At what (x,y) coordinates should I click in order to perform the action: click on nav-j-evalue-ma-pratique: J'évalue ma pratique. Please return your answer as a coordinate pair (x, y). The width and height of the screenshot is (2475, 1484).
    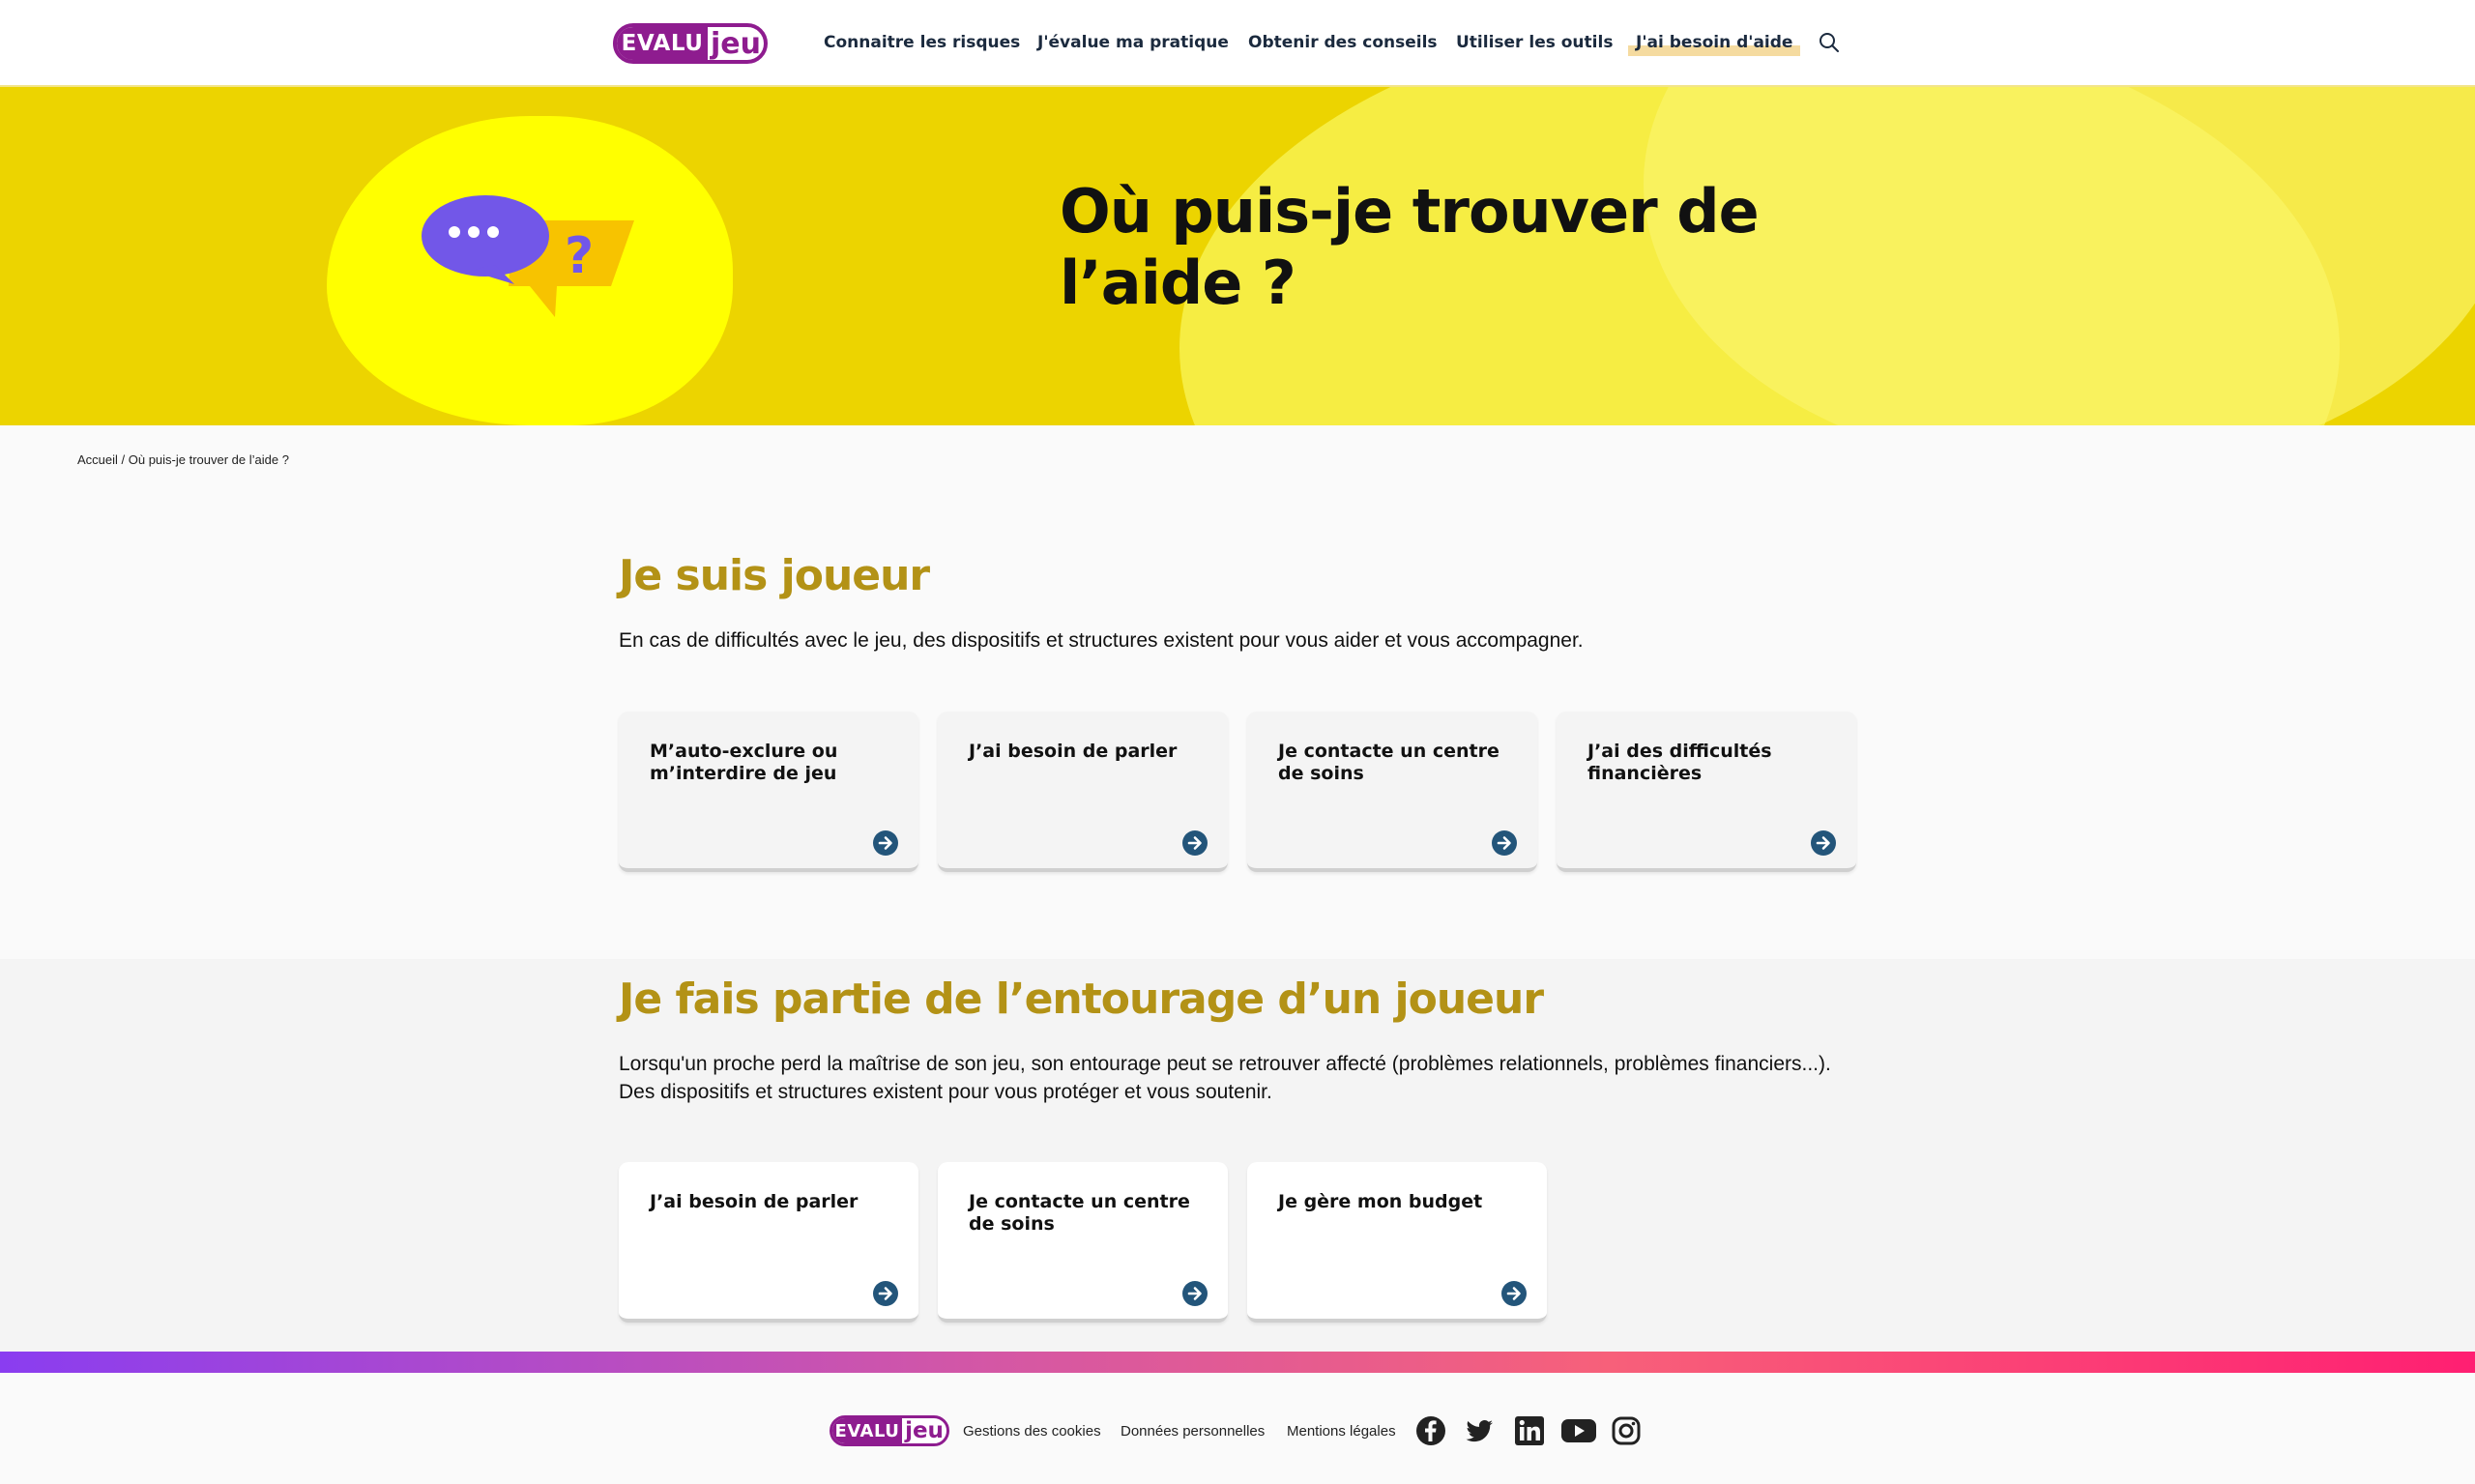
    Looking at the image, I should click on (1133, 43).